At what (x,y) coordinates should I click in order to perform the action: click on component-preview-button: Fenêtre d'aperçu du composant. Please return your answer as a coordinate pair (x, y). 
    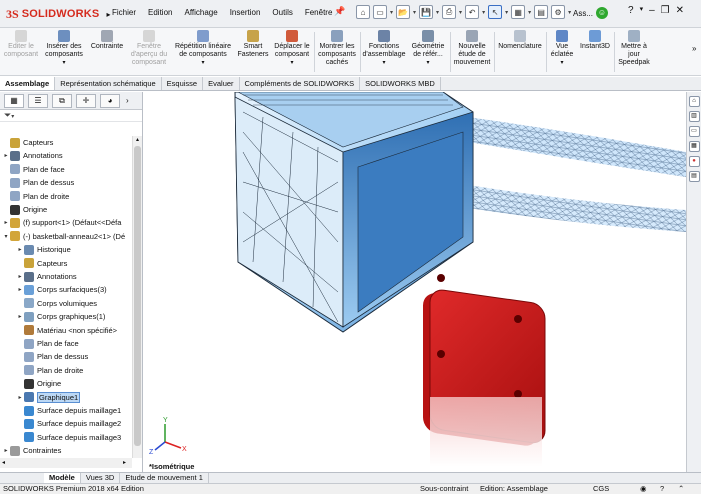
    Looking at the image, I should click on (149, 48).